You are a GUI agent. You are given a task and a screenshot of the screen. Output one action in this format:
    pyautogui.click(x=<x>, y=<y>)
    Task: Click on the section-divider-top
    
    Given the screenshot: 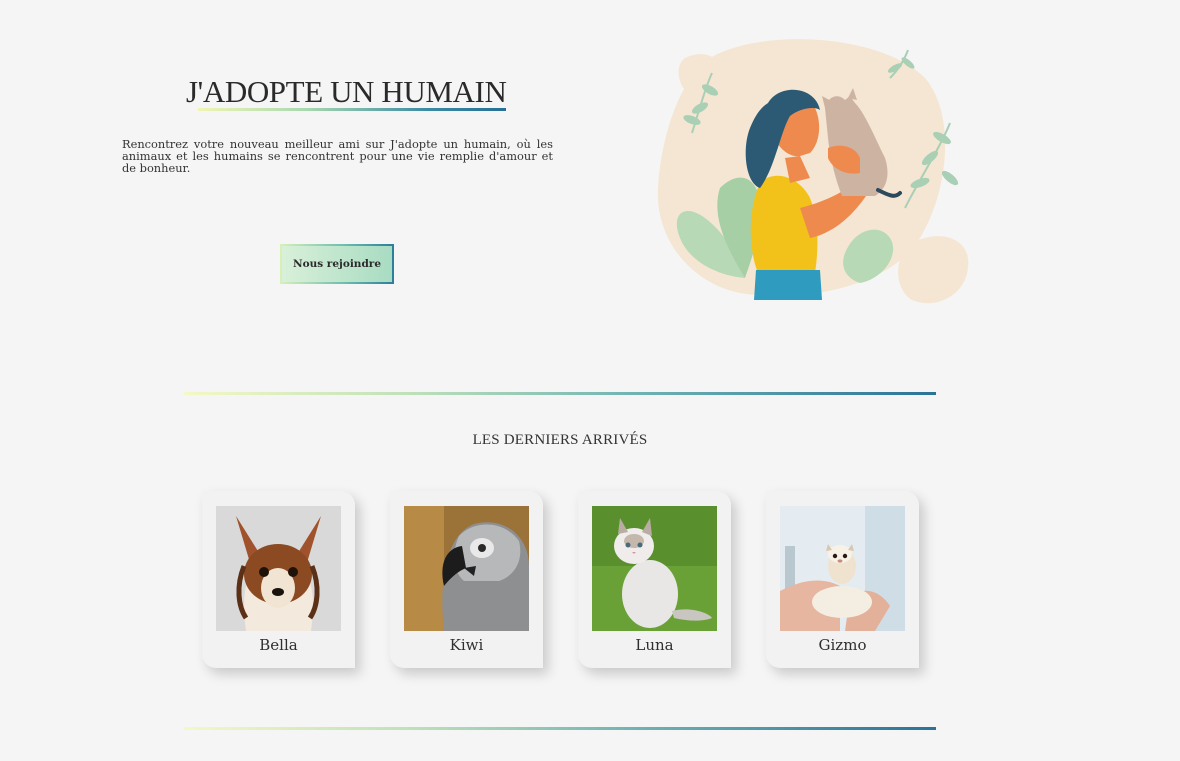 What is the action you would take?
    pyautogui.click(x=560, y=393)
    